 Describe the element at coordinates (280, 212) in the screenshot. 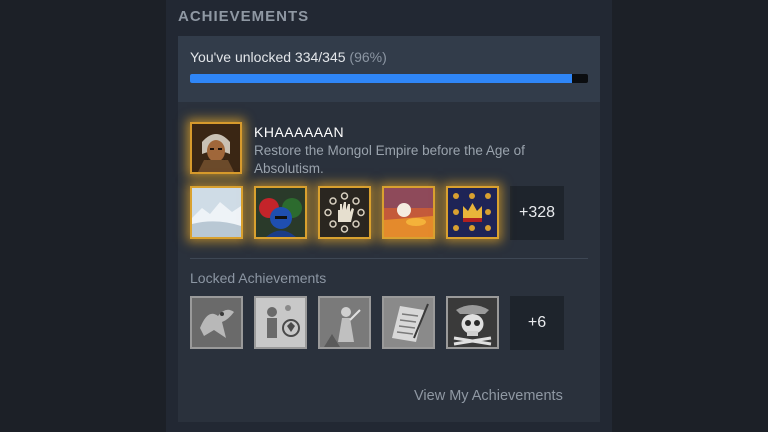

I see `hooded-figures-icon` at that location.